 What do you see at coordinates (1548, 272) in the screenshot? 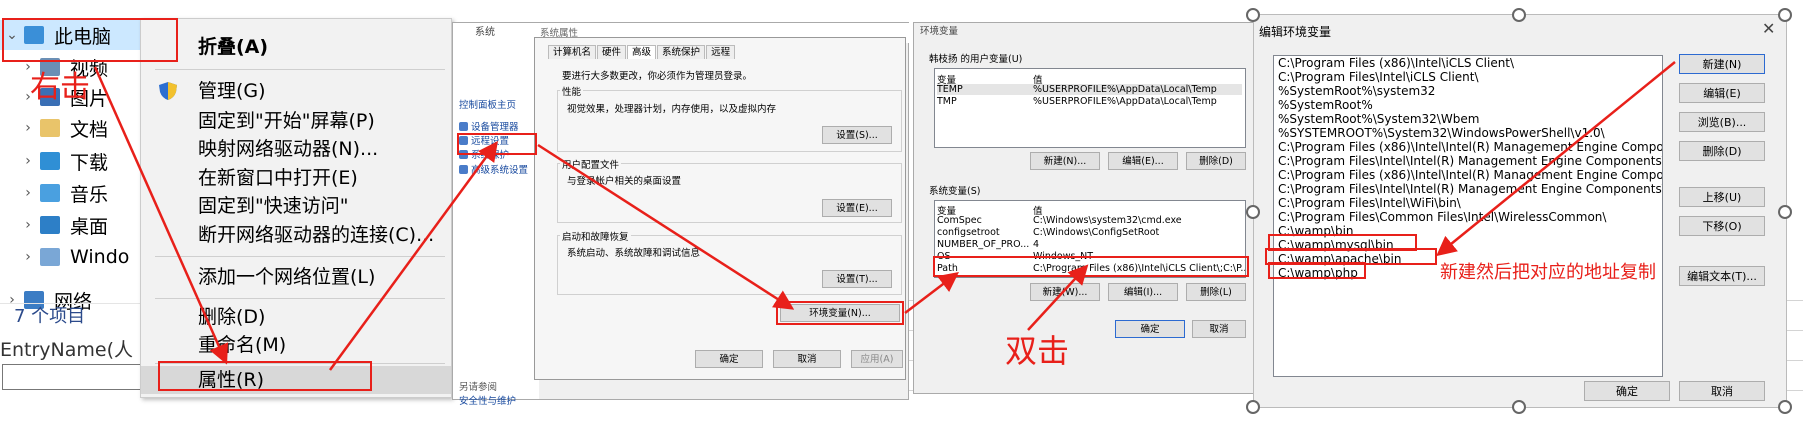
I see `annotation-note: 新建然后把对应的地址复制` at bounding box center [1548, 272].